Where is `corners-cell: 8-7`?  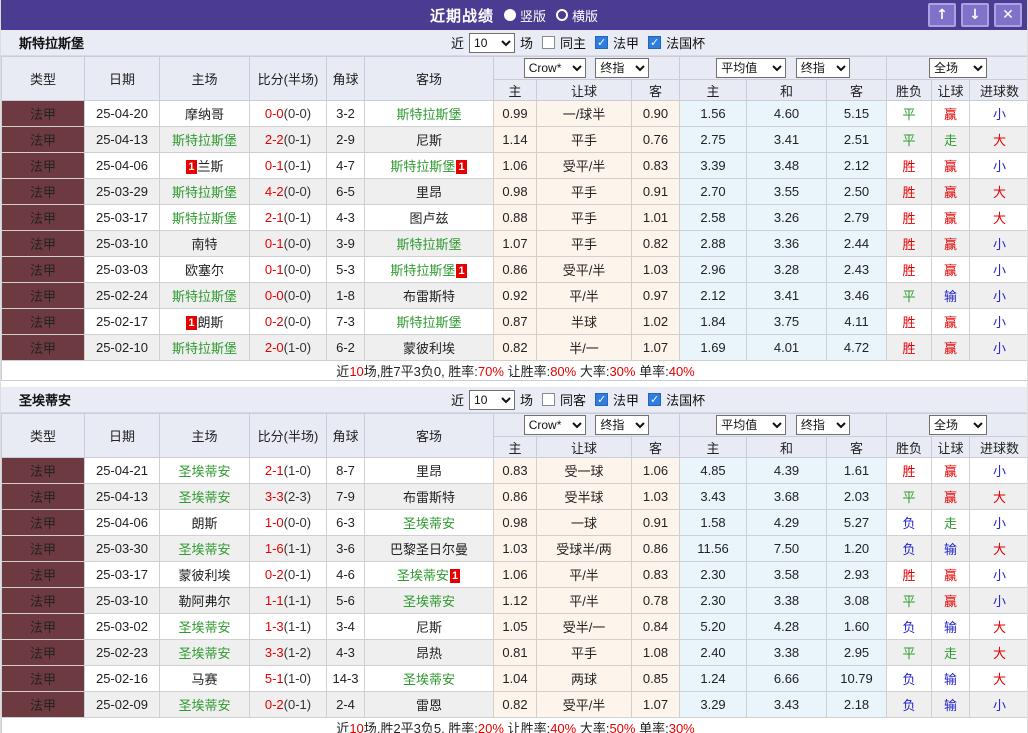 corners-cell: 8-7 is located at coordinates (345, 470).